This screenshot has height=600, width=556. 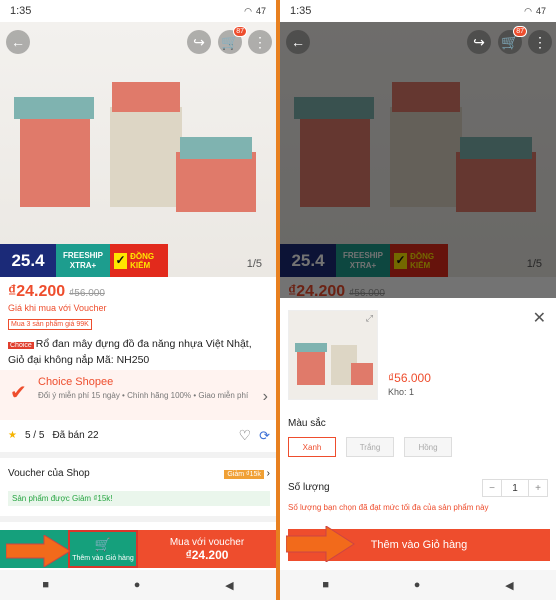 I want to click on old-price: ₫56.000, so click(x=87, y=293).